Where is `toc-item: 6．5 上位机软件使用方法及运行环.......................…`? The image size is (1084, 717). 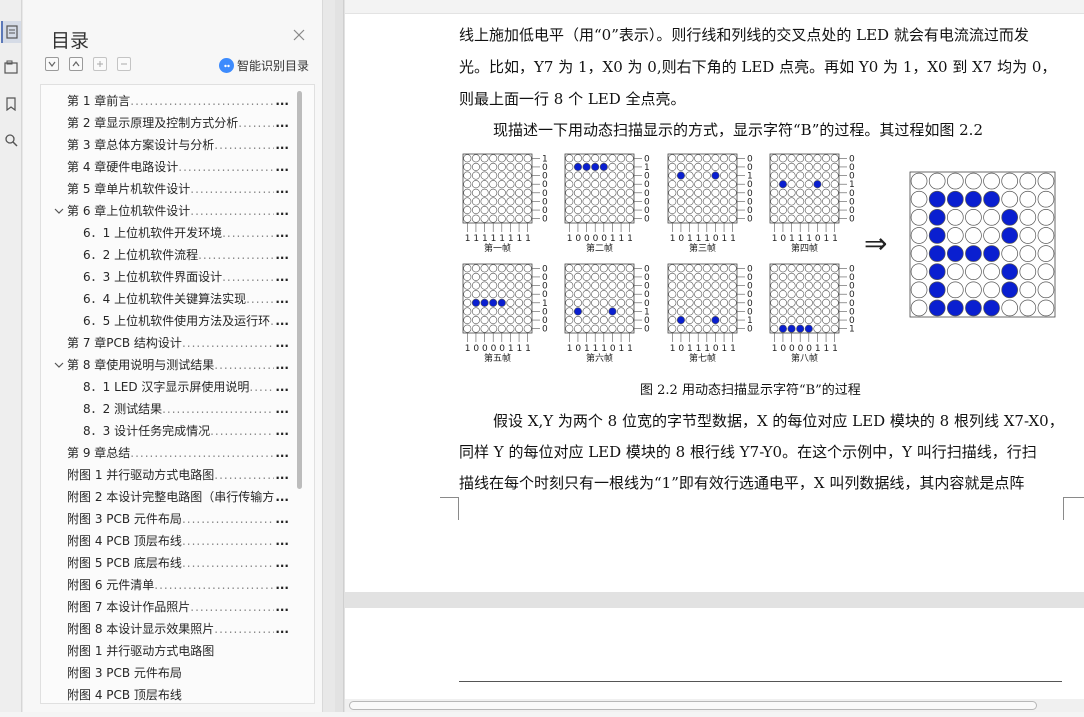
toc-item: 6．5 上位机软件使用方法及运行环.......................… is located at coordinates (186, 321).